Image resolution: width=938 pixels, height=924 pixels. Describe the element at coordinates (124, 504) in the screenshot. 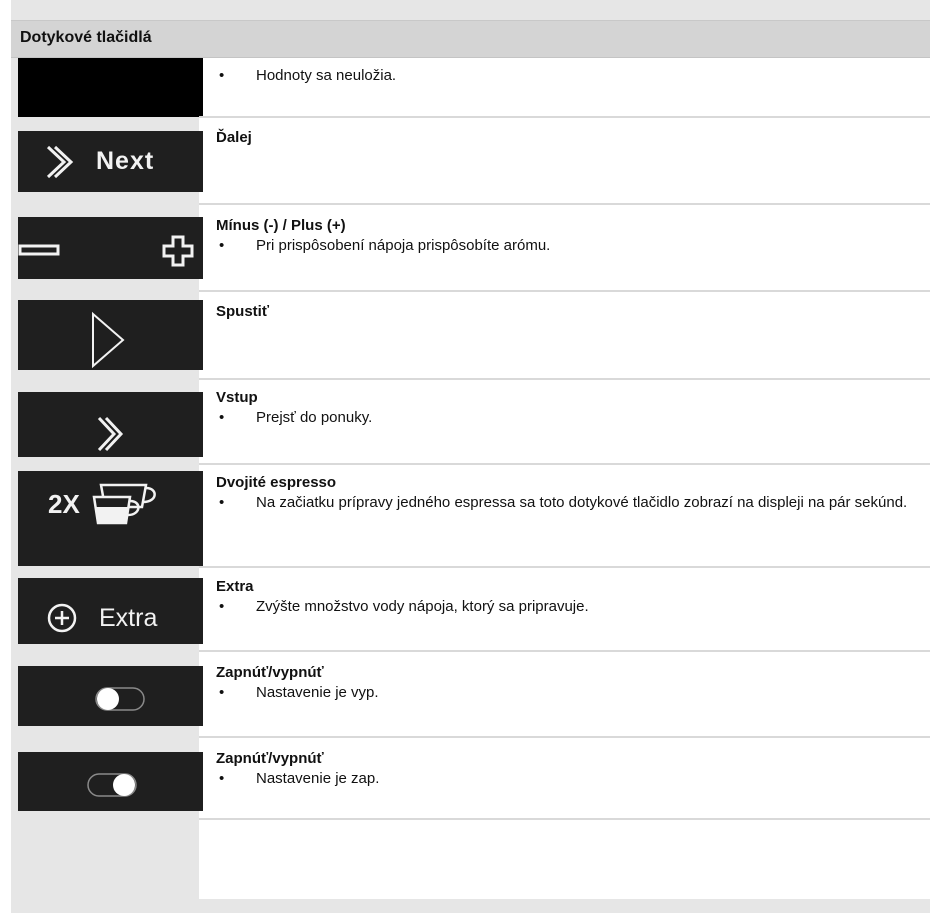

I see `two-cups-icon` at that location.